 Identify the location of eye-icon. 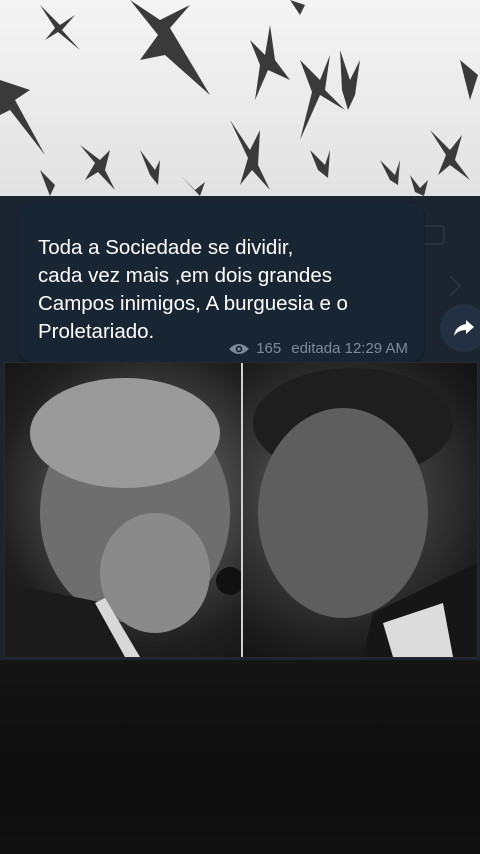
(239, 348).